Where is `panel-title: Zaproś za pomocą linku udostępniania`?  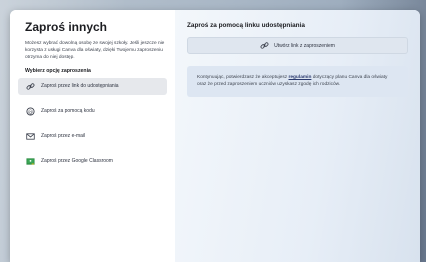
panel-title: Zaproś za pomocą linku udostępniania is located at coordinates (246, 25).